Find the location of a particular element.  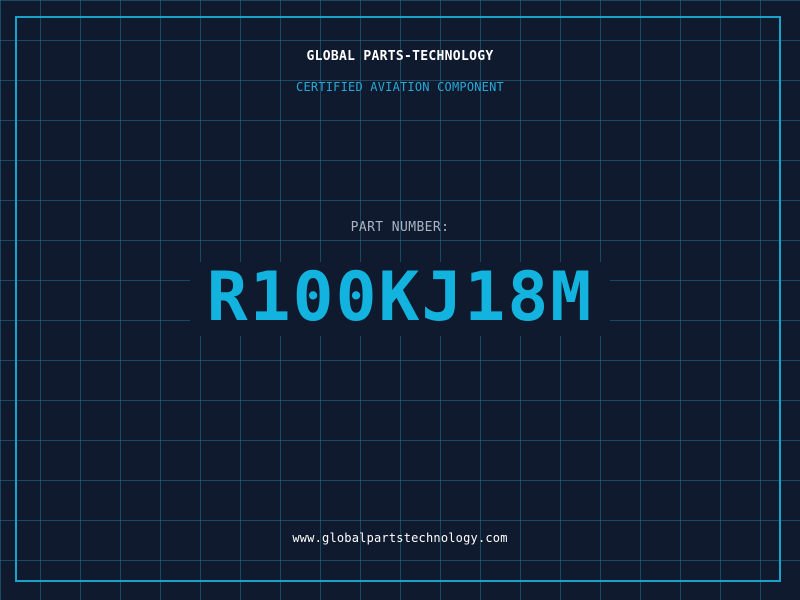

part-number-label: PART NUMBER: is located at coordinates (400, 227).